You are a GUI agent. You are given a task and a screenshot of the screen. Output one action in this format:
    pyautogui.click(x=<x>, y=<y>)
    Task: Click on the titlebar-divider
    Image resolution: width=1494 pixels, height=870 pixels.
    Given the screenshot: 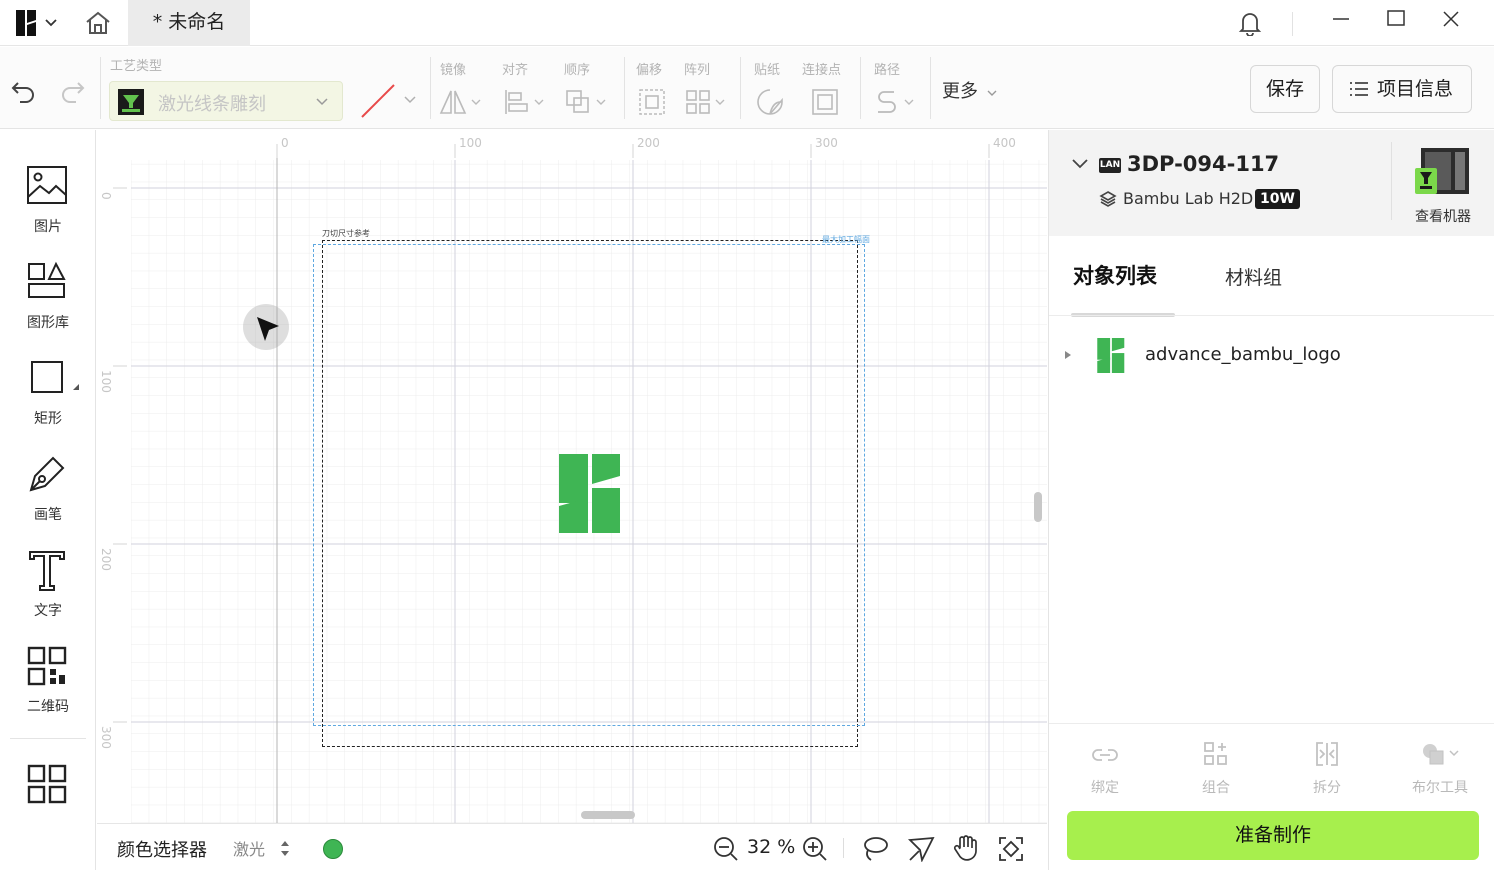 What is the action you would take?
    pyautogui.click(x=1292, y=24)
    